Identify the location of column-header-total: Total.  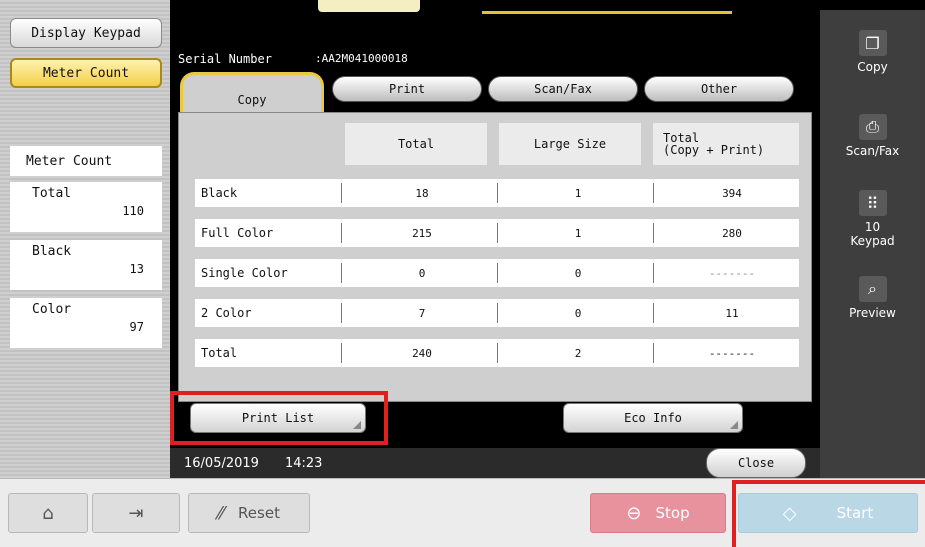
(416, 144).